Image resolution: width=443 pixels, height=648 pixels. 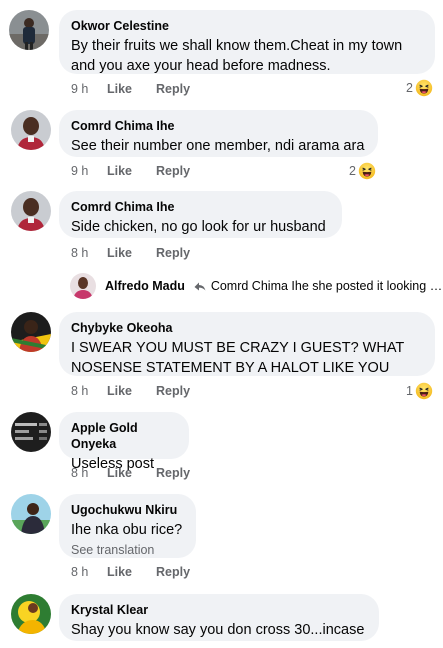 I want to click on see-translation-link: See translation, so click(x=127, y=550).